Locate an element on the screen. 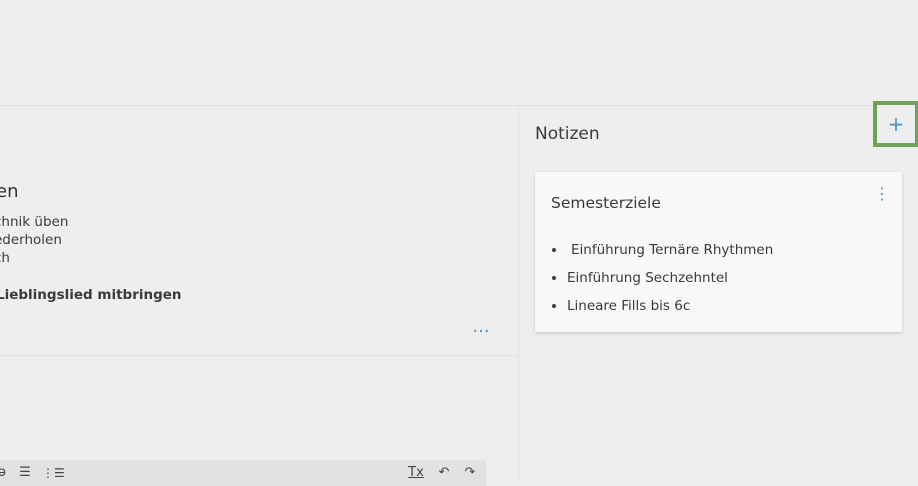 The height and width of the screenshot is (486, 918). lesson-line: ederholen is located at coordinates (31, 240).